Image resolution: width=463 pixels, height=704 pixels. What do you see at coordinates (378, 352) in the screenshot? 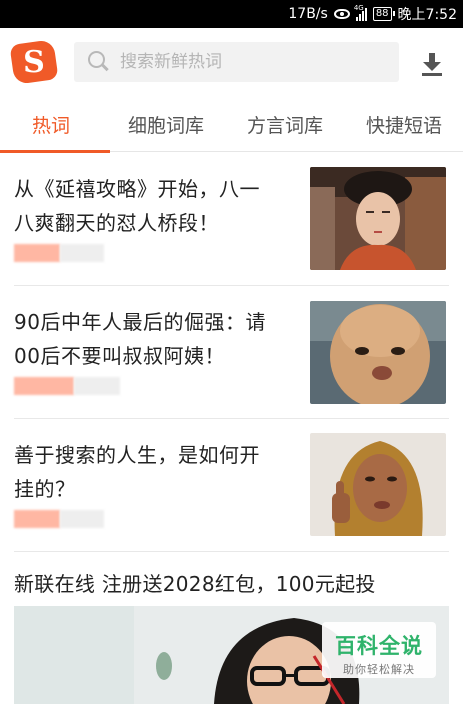
I see `bald-man-thumbnail` at bounding box center [378, 352].